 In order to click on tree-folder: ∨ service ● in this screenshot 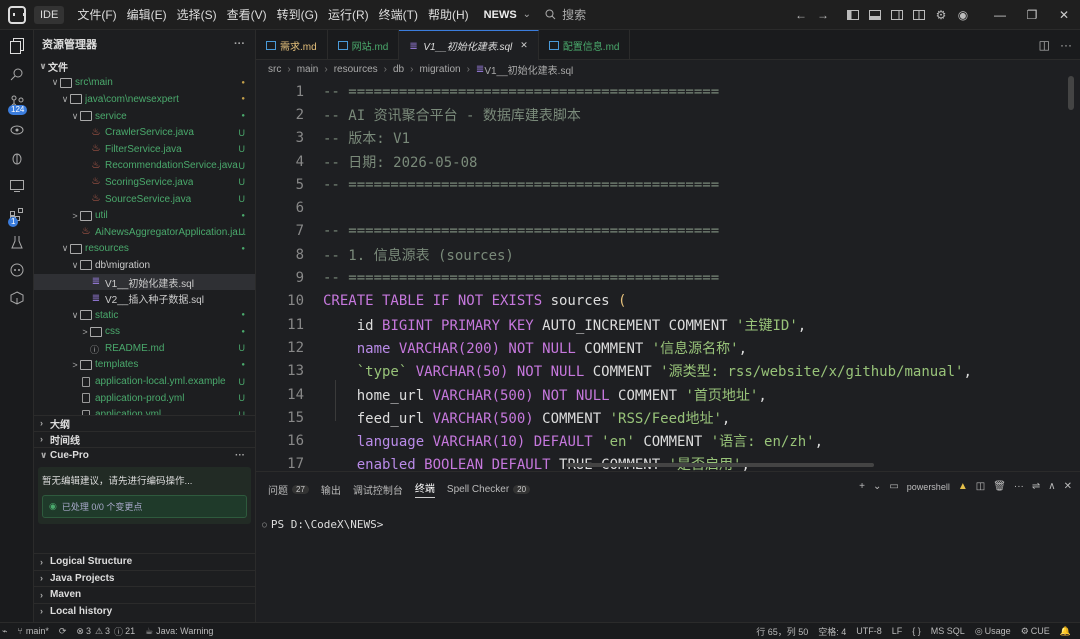, I will do `click(144, 116)`.